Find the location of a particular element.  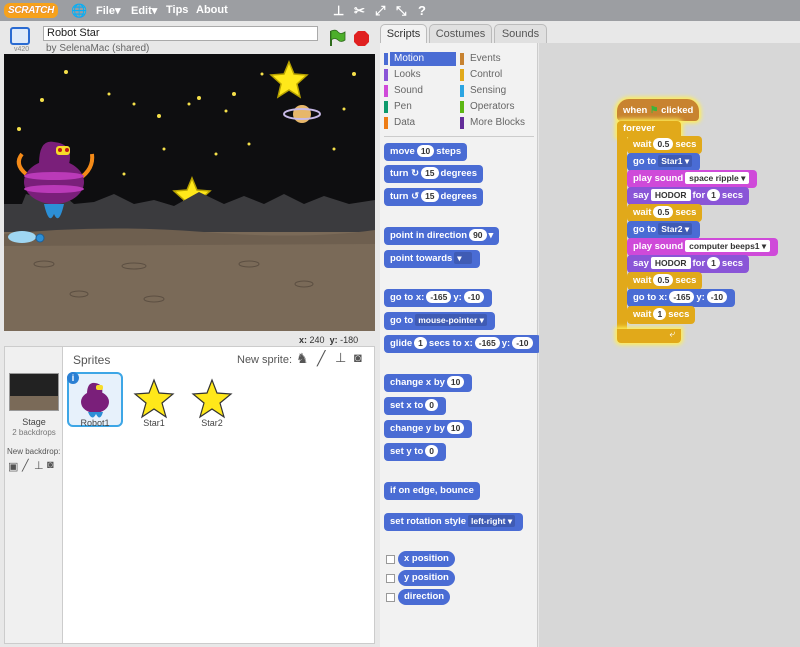

turn-right-icon: ↻ is located at coordinates (415, 173).